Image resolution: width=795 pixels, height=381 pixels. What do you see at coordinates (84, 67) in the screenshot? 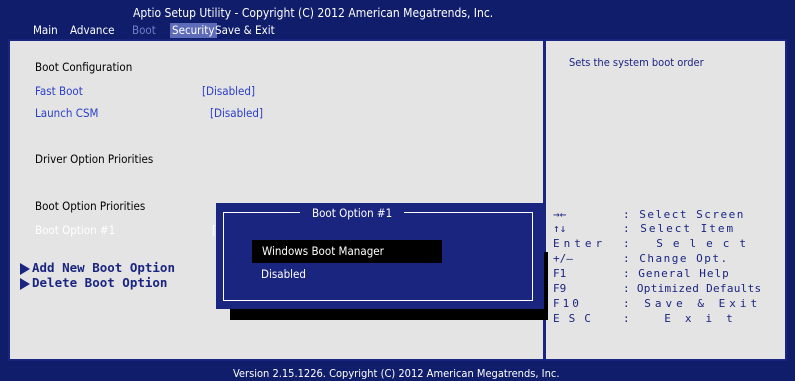
I see `section-boot-configuration: Boot Configuration` at bounding box center [84, 67].